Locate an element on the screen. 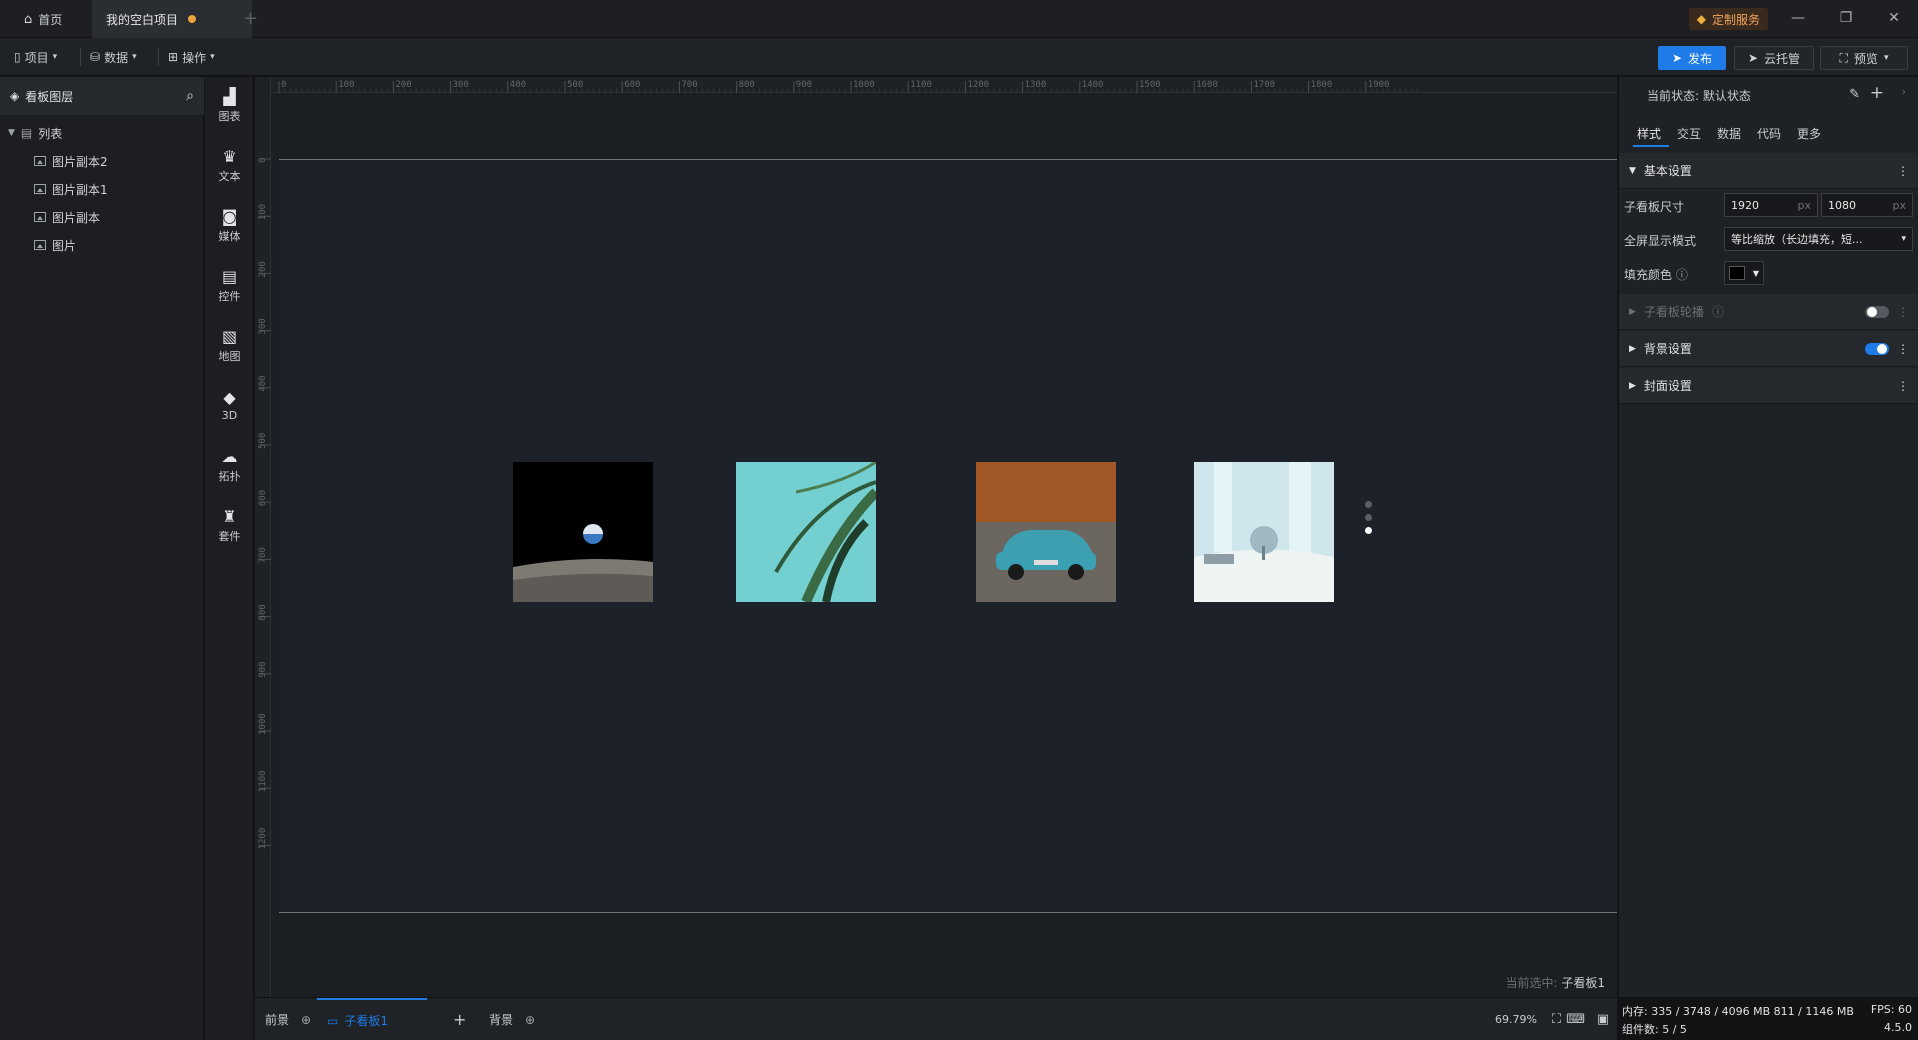 The height and width of the screenshot is (1040, 1918). edit-icon: ✎ is located at coordinates (1854, 94).